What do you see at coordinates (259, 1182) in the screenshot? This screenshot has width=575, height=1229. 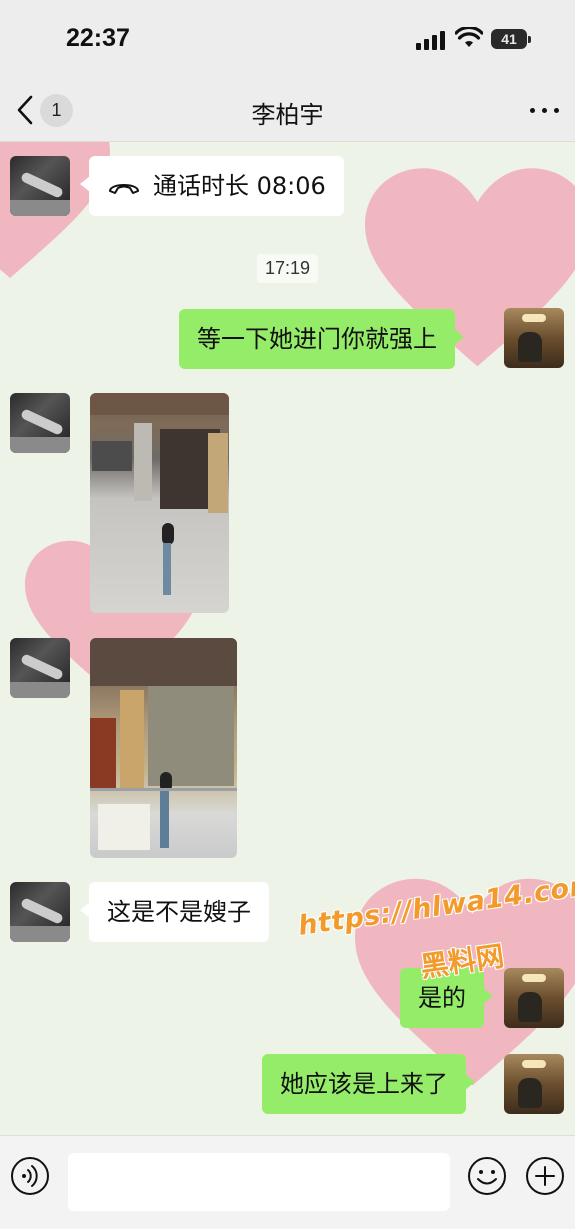 I see `message-input` at bounding box center [259, 1182].